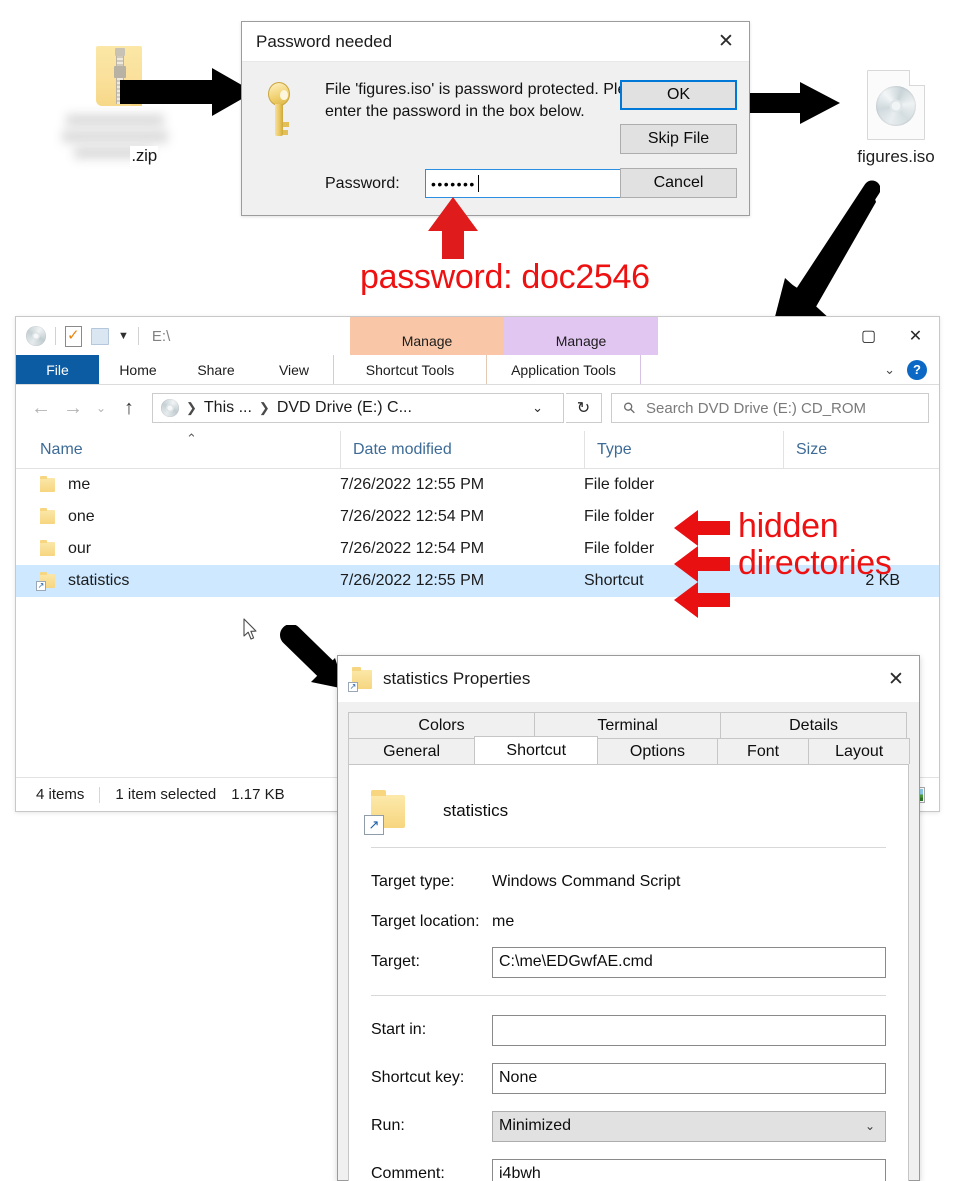 The width and height of the screenshot is (975, 1181). Describe the element at coordinates (73, 336) in the screenshot. I see `properties-icon` at that location.